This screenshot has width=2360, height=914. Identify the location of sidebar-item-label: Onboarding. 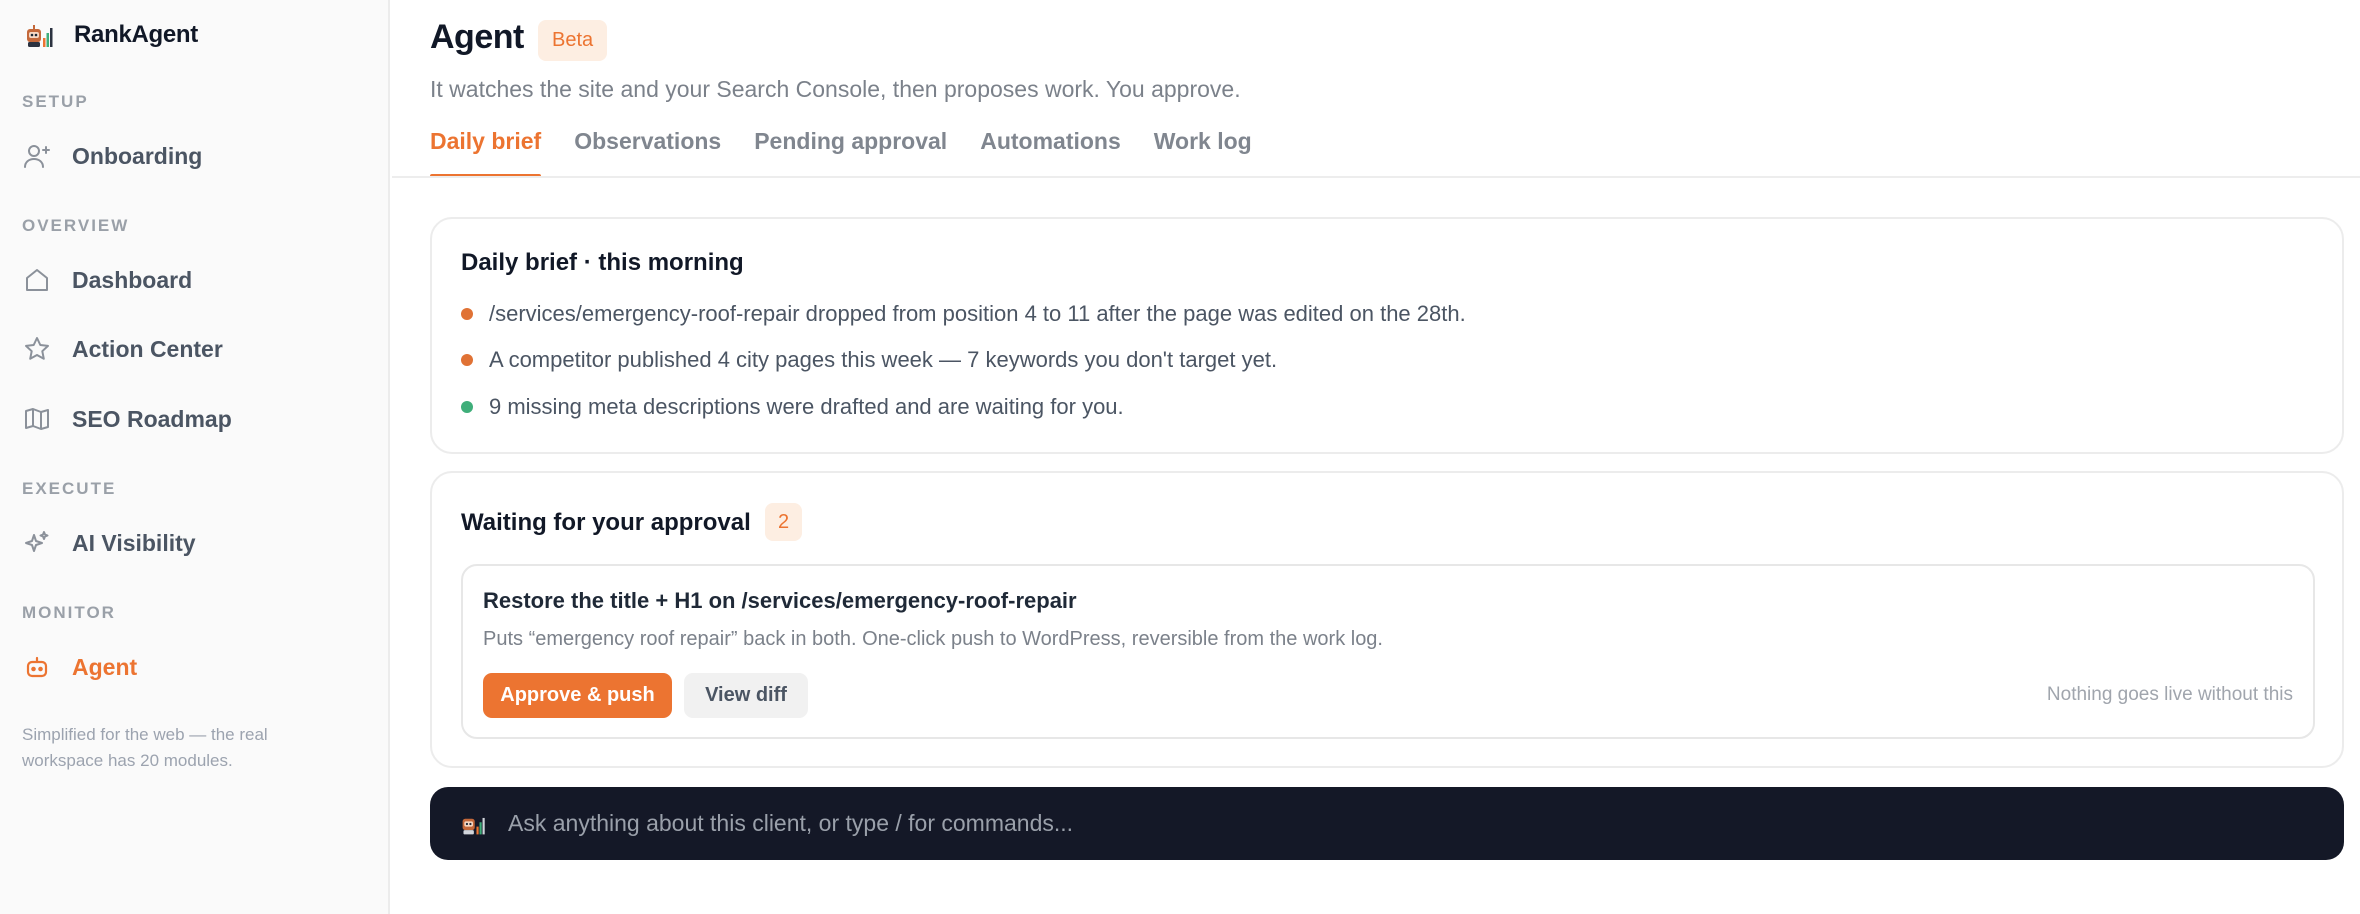
(137, 155).